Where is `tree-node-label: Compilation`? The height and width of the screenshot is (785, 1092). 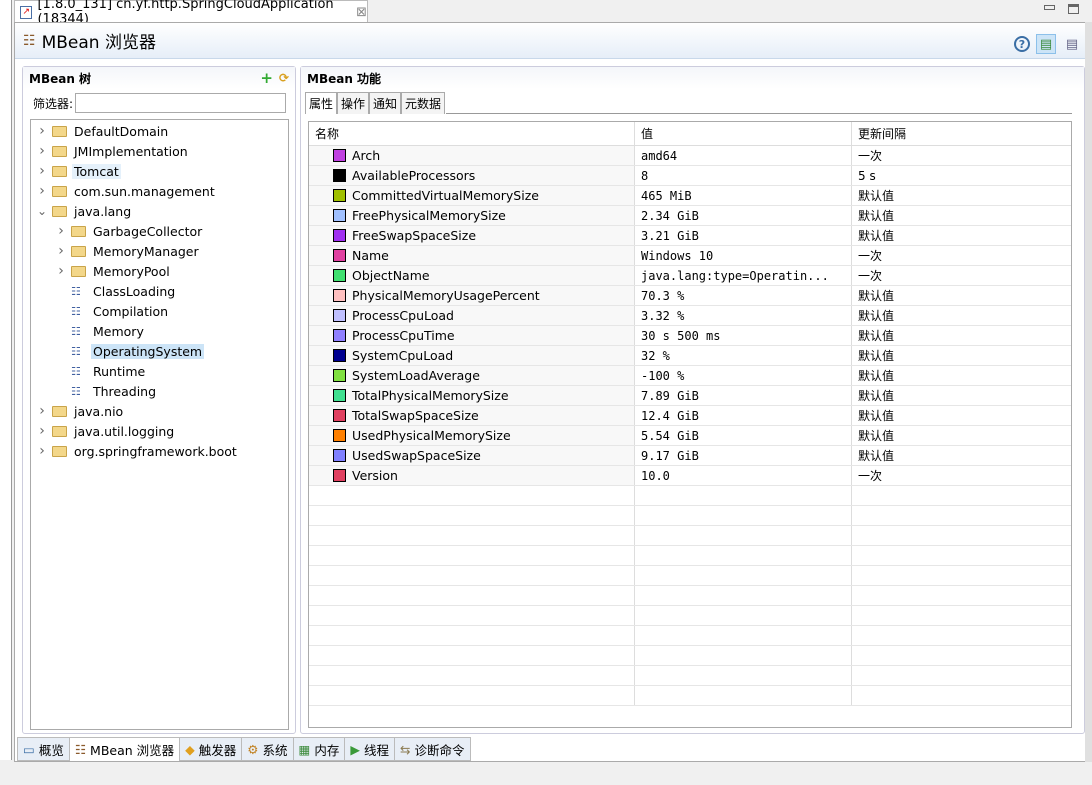 tree-node-label: Compilation is located at coordinates (131, 311).